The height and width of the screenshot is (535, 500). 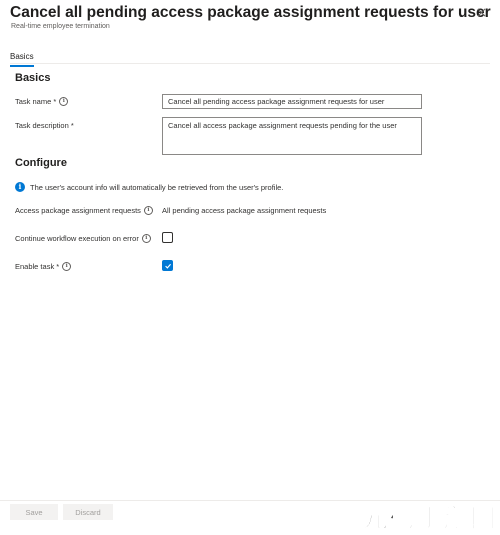 I want to click on continue-on-error-checkbox, so click(x=167, y=237).